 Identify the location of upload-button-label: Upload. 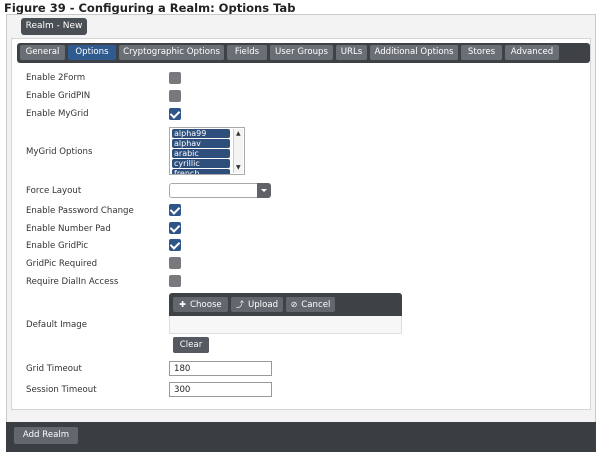
(263, 305).